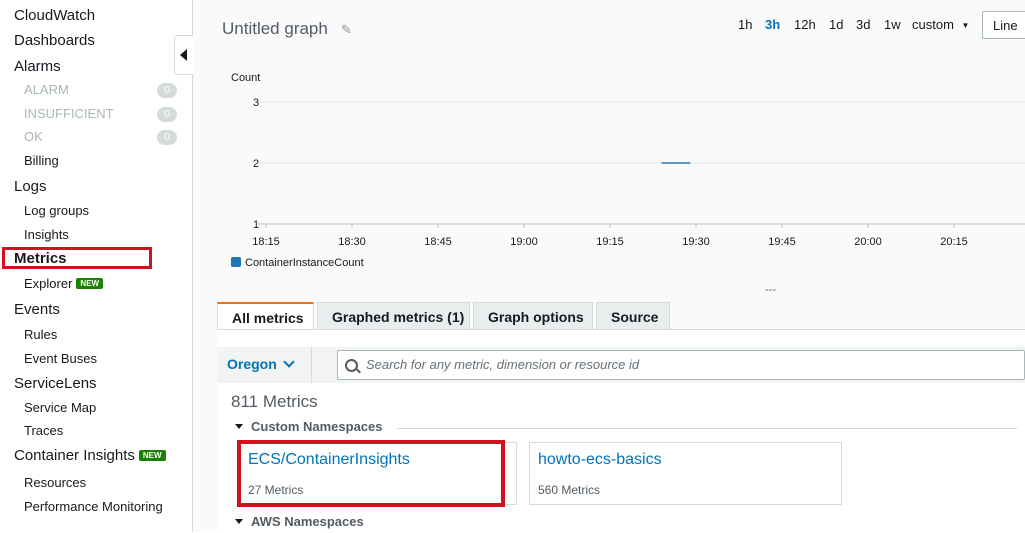  I want to click on search-bar: Oregon, so click(621, 365).